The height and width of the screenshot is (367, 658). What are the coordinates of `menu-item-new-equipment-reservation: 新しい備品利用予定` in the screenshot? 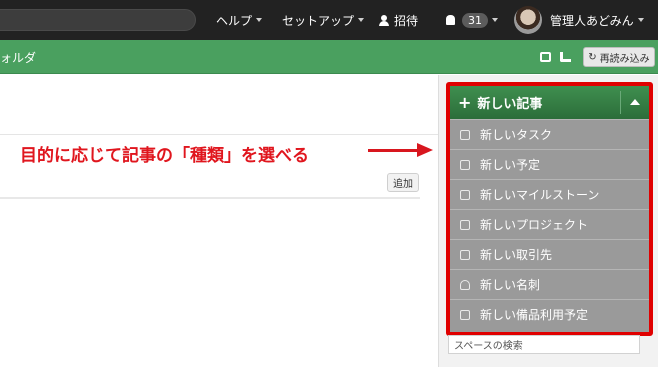 It's located at (549, 314).